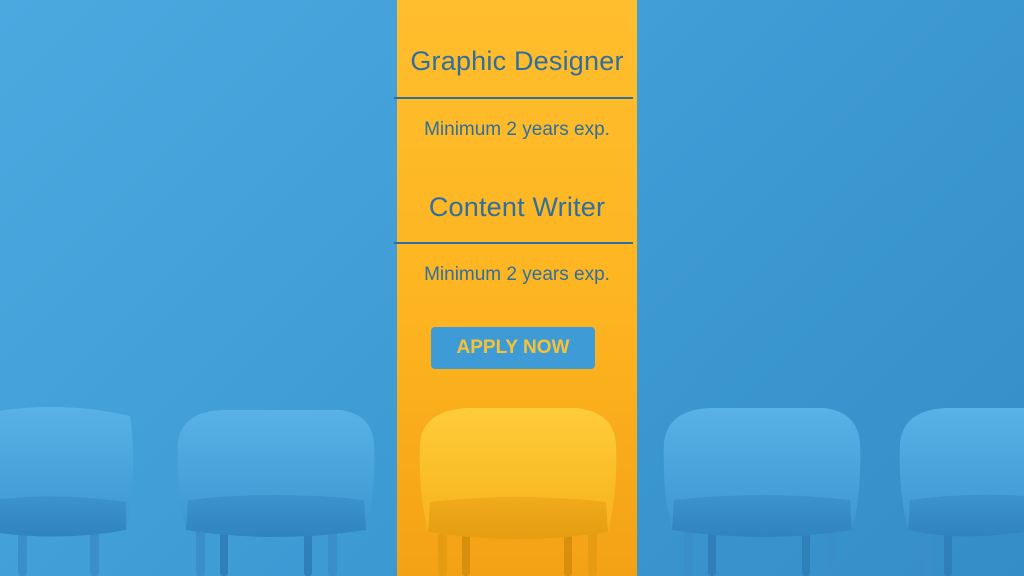 This screenshot has height=576, width=1024. Describe the element at coordinates (518, 492) in the screenshot. I see `chair-yellow-highlight` at that location.